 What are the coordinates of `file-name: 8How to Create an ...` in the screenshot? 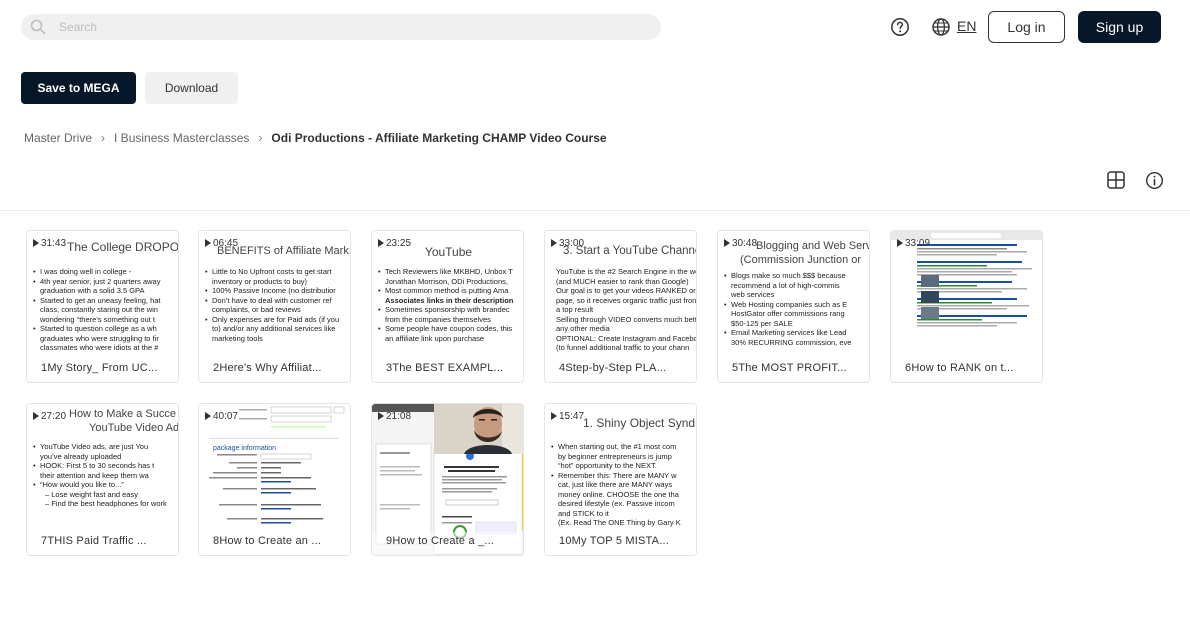 It's located at (274, 543).